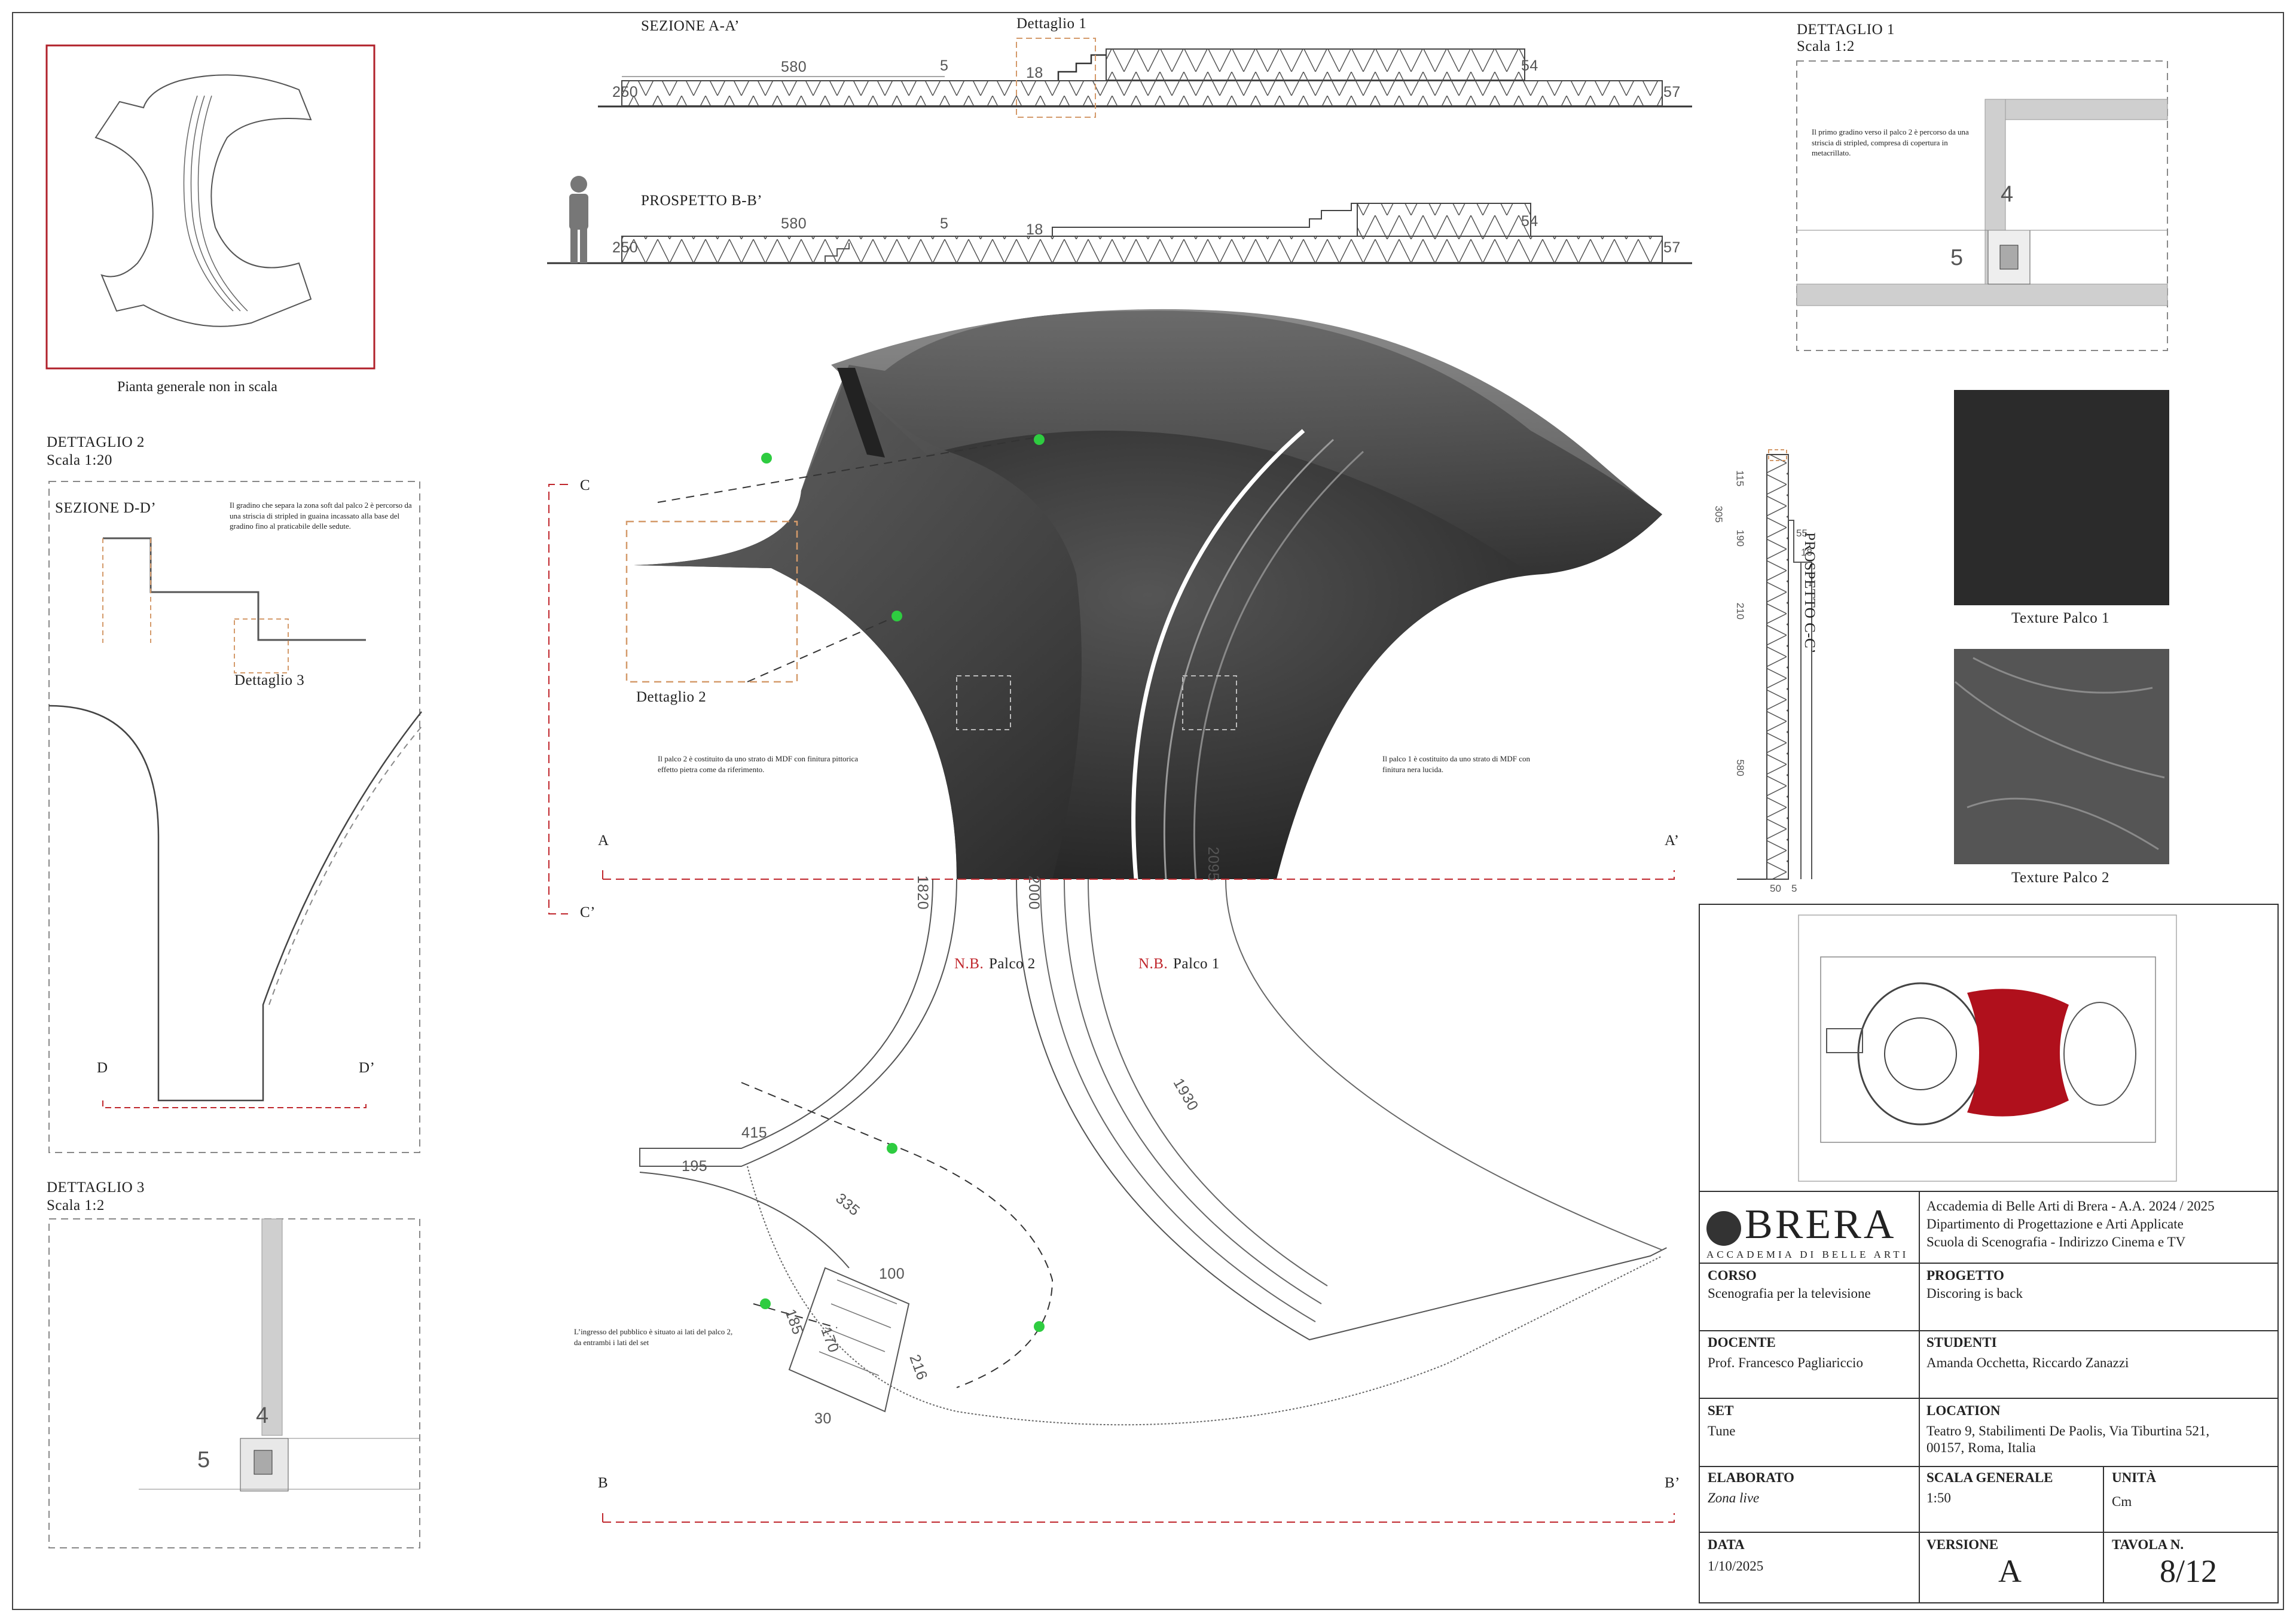 This screenshot has height=1622, width=2296. Describe the element at coordinates (269, 680) in the screenshot. I see `detail3-callout: Dettaglio 3` at that location.